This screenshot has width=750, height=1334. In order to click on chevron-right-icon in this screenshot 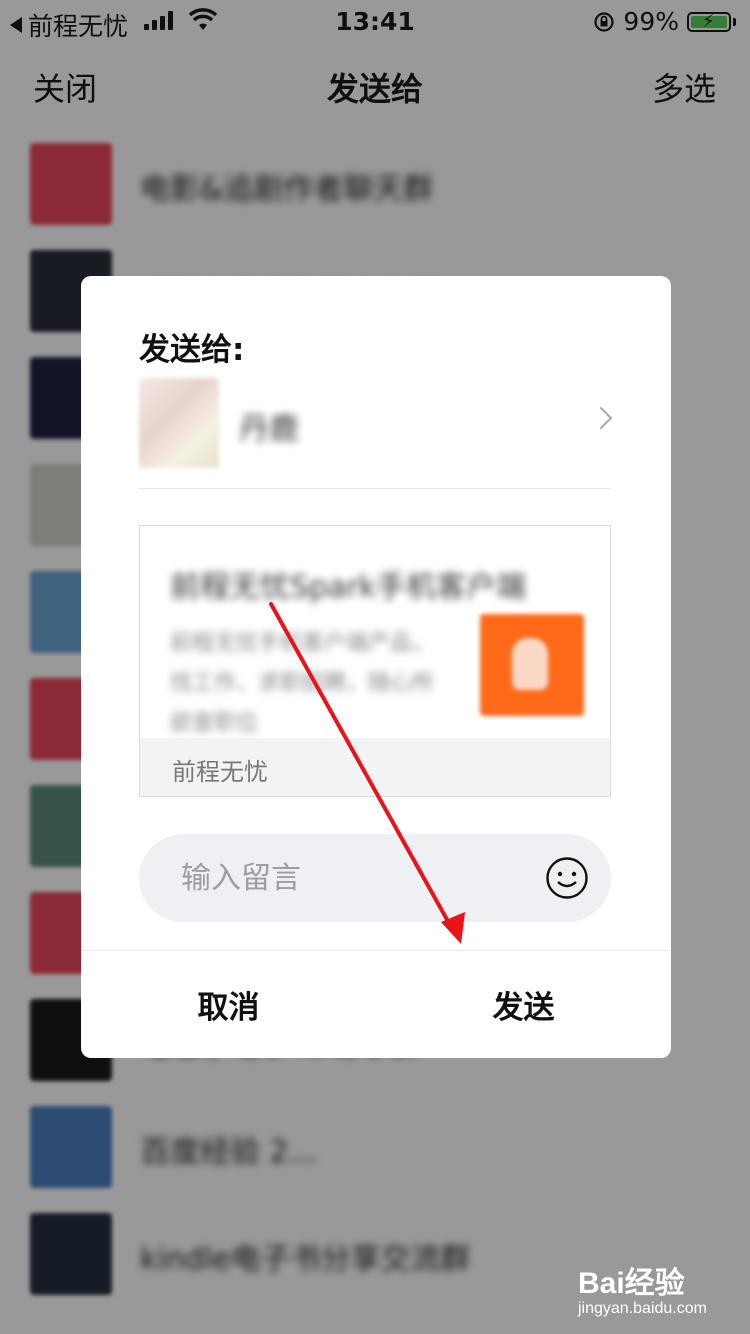, I will do `click(601, 418)`.